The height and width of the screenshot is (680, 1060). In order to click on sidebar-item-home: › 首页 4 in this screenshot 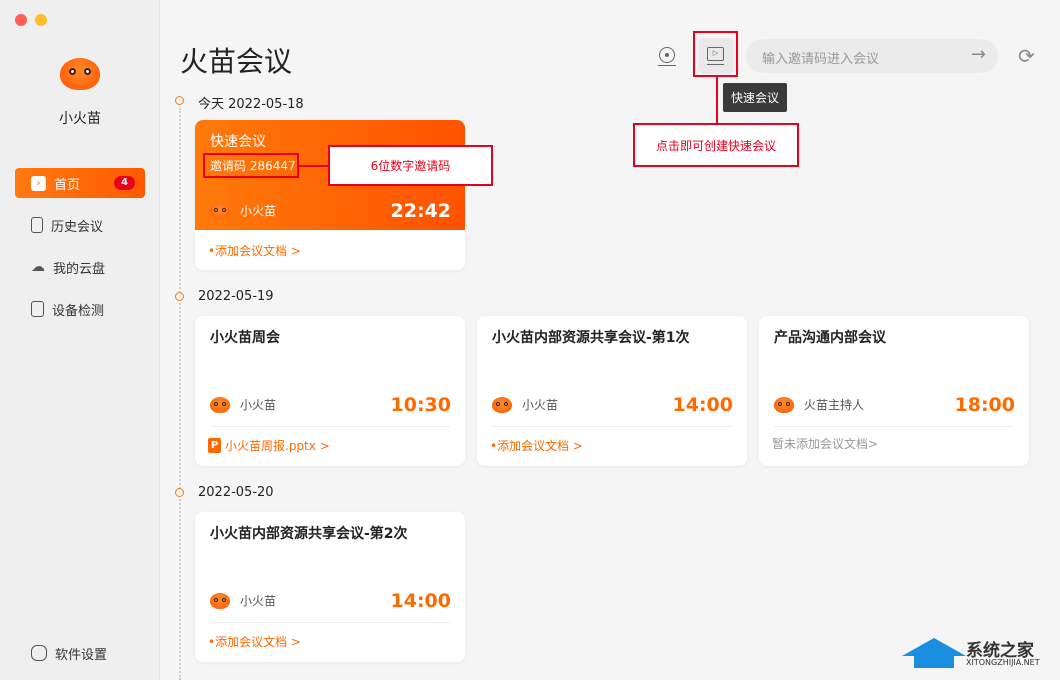, I will do `click(80, 183)`.